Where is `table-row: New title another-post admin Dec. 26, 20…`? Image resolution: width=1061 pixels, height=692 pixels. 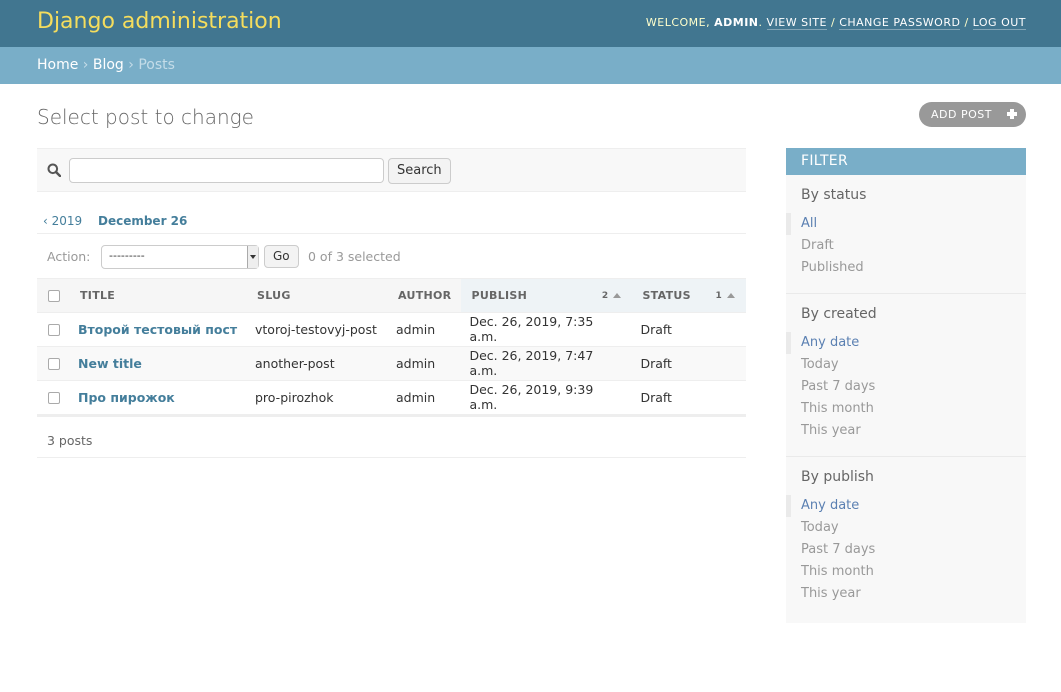
table-row: New title another-post admin Dec. 26, 20… is located at coordinates (391, 363).